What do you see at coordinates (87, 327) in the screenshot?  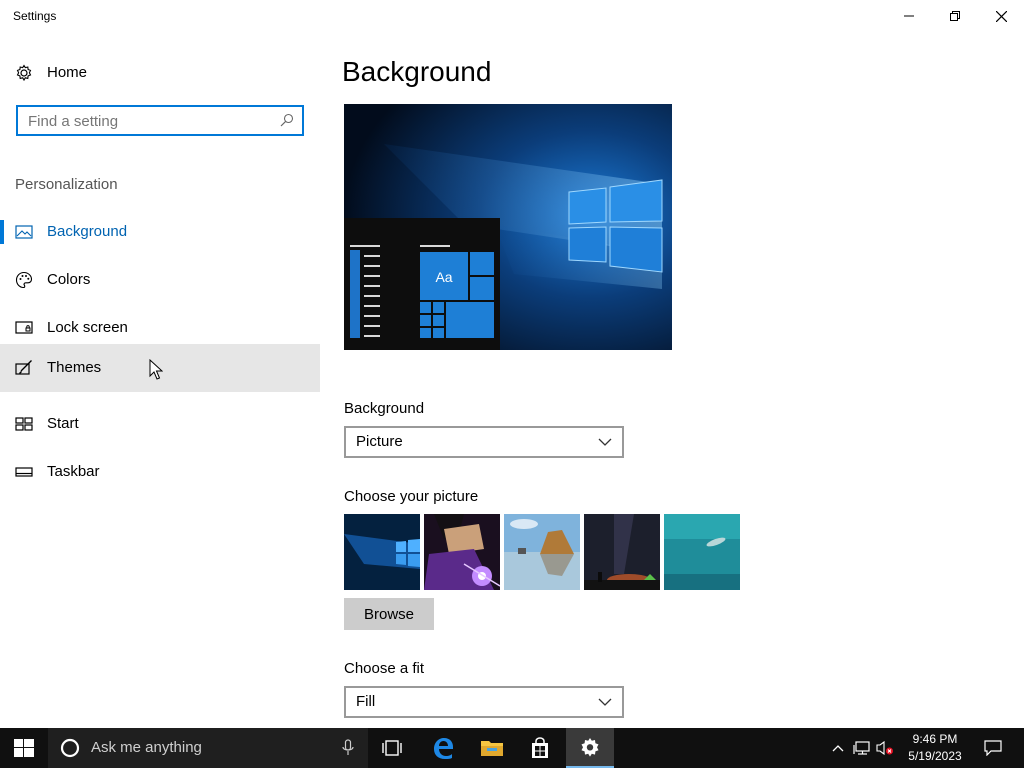 I see `sidebar-item-label: Lock screen` at bounding box center [87, 327].